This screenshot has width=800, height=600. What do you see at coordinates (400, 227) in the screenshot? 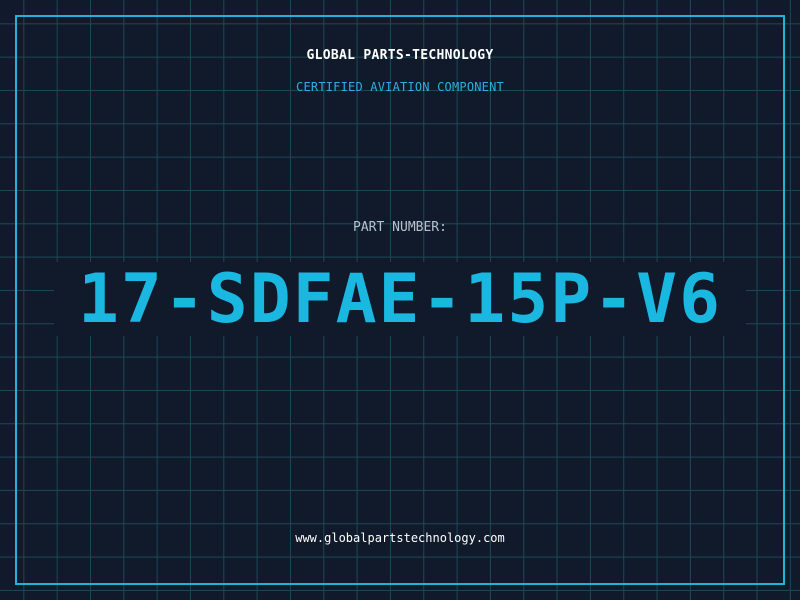
I see `part-number-caption: PART NUMBER:` at bounding box center [400, 227].